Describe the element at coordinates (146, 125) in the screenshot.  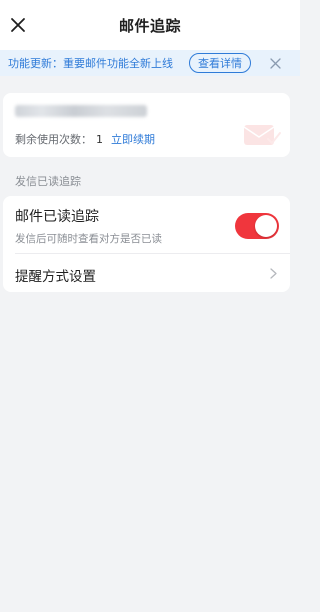
I see `usage-card: 剩余使用次数： 1 立即续期` at that location.